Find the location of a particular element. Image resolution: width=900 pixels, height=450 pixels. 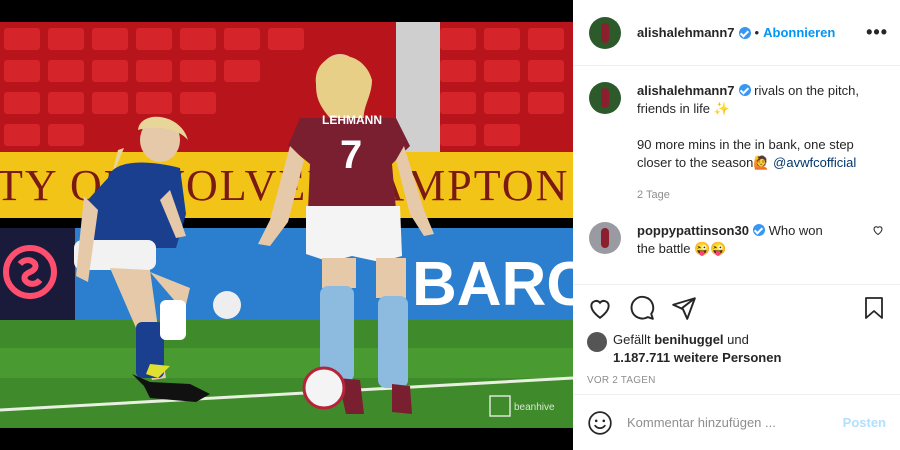

post-header: alishalehmann7 • Abonnieren ••• is located at coordinates (736, 33).